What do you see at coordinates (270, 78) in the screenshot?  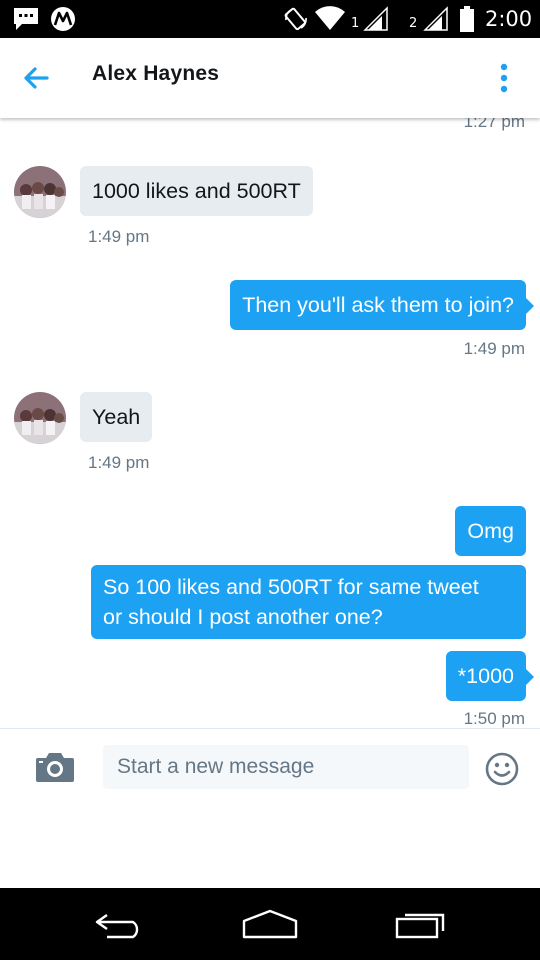 I see `app-bar: Alex Haynes` at bounding box center [270, 78].